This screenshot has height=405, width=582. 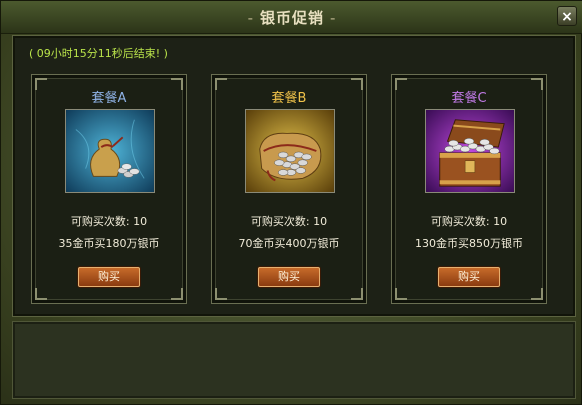 I want to click on package-title: 套餐B, so click(x=289, y=98).